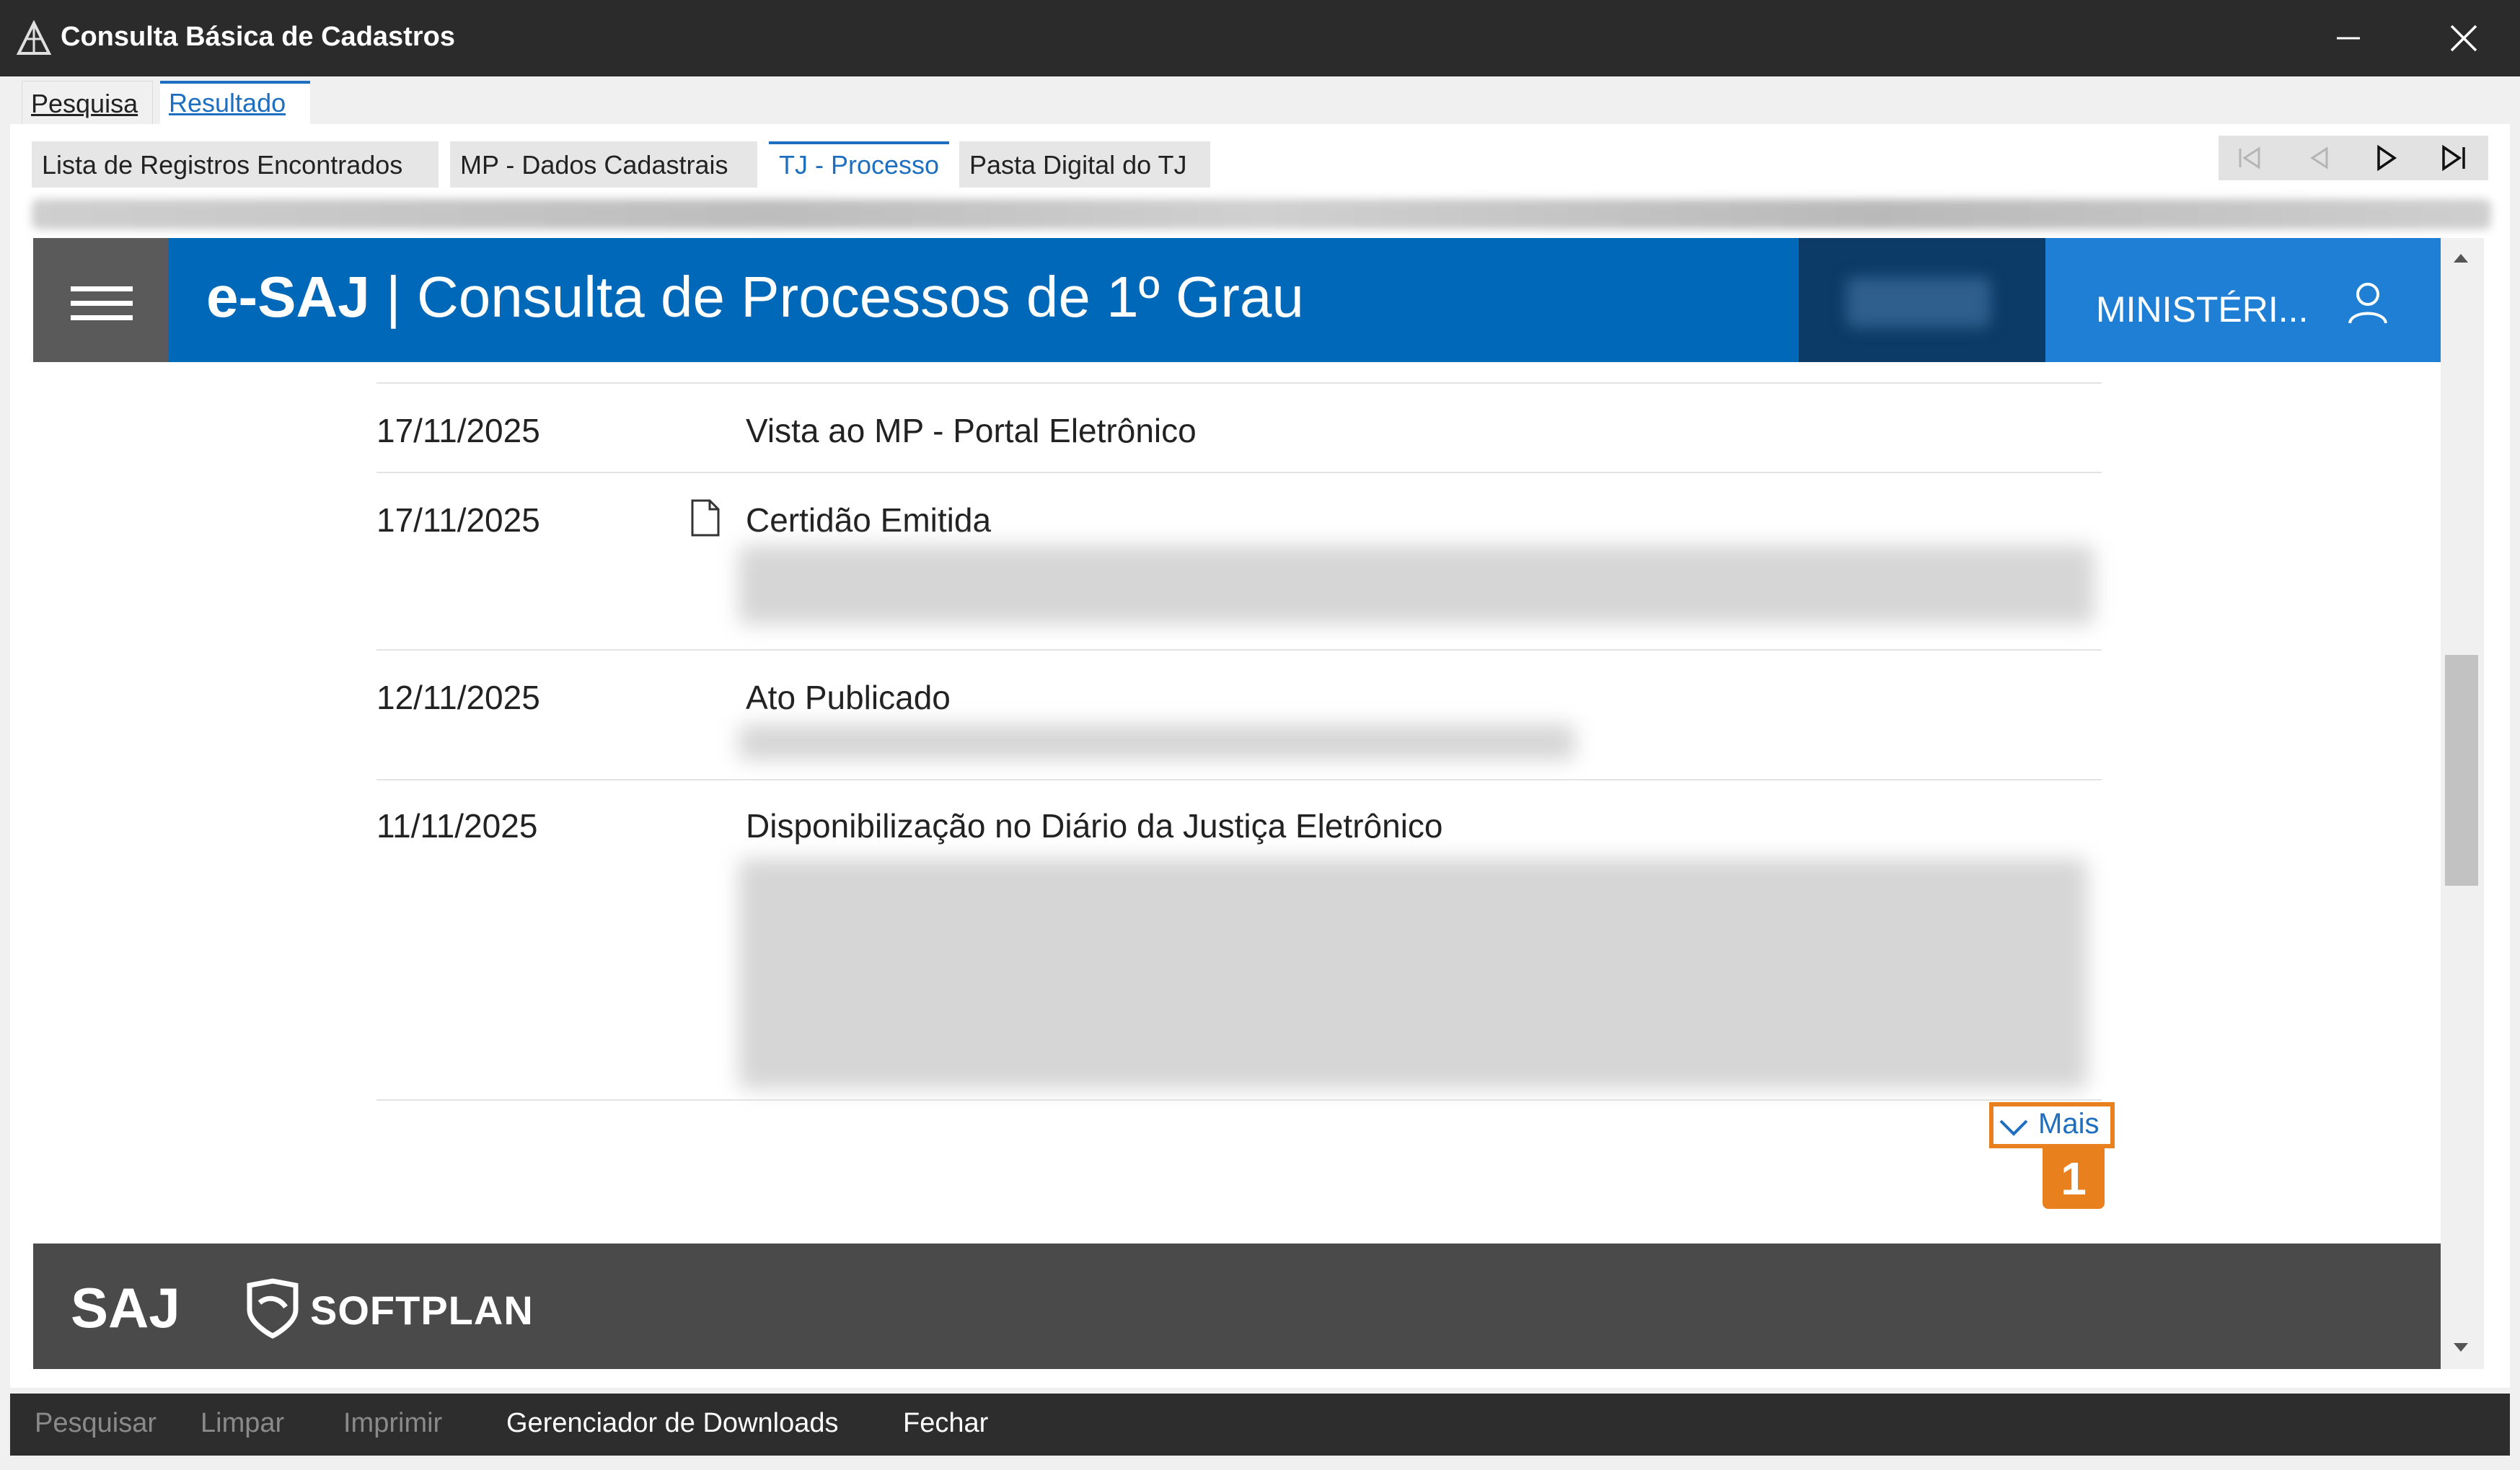 The width and height of the screenshot is (2520, 1470). What do you see at coordinates (603, 164) in the screenshot?
I see `subtab-mp-dados-cadastrais: MP - Dados Cadastrais` at bounding box center [603, 164].